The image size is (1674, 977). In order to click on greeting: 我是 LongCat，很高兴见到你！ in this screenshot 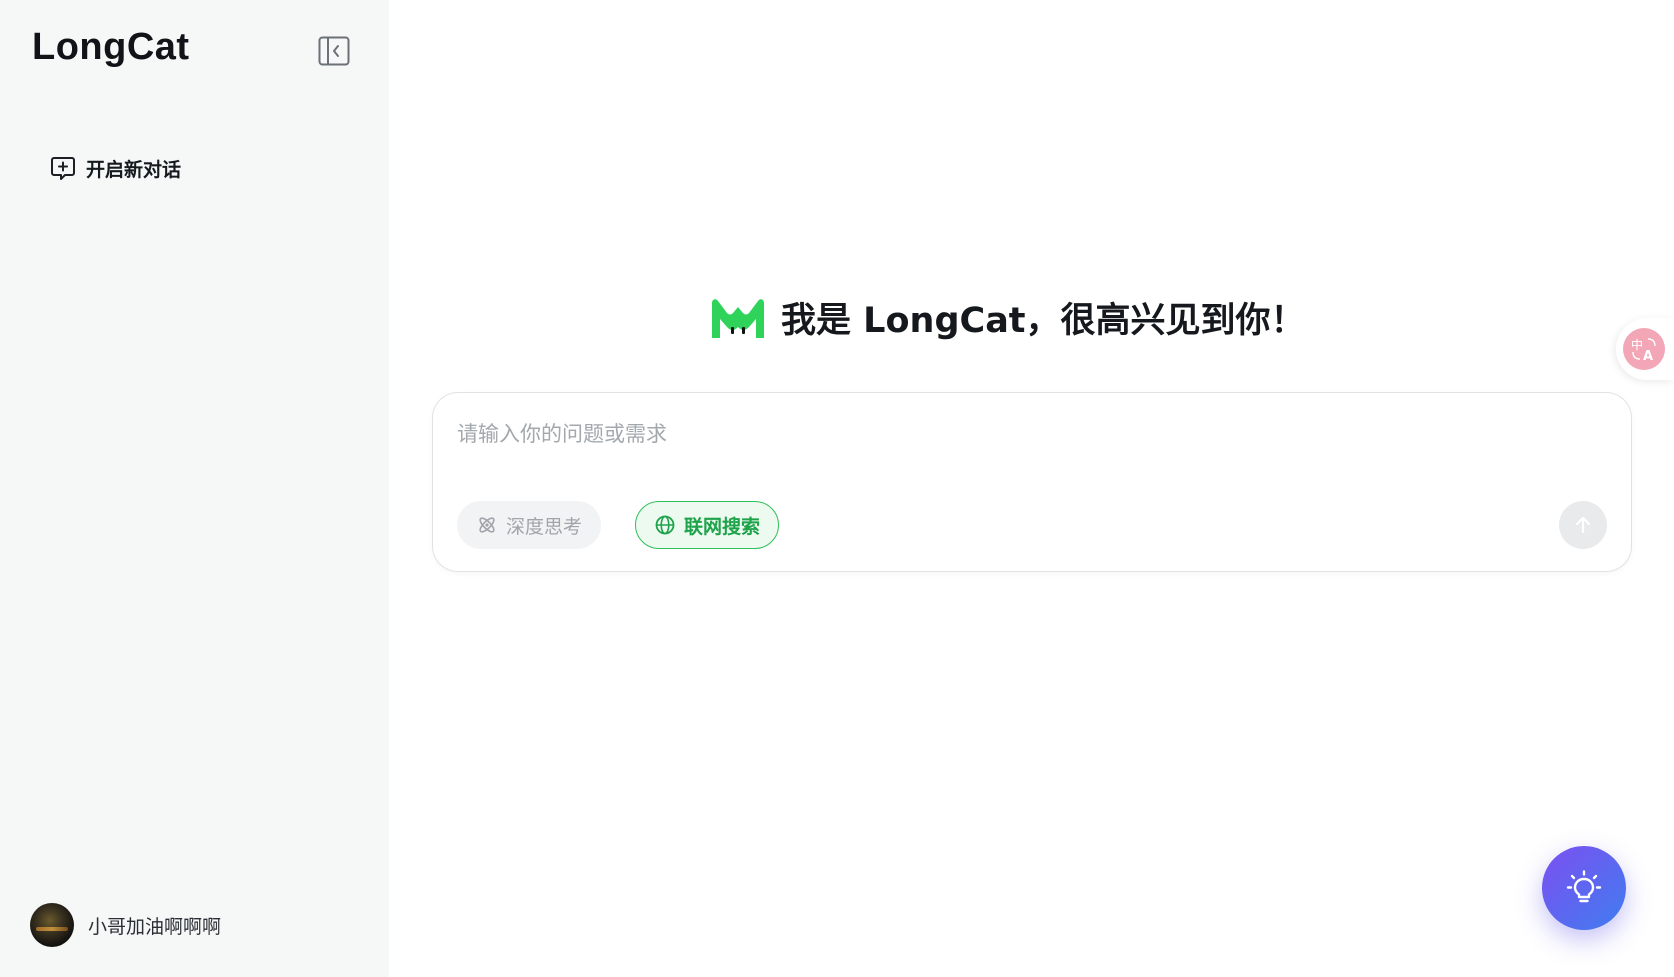, I will do `click(1007, 317)`.